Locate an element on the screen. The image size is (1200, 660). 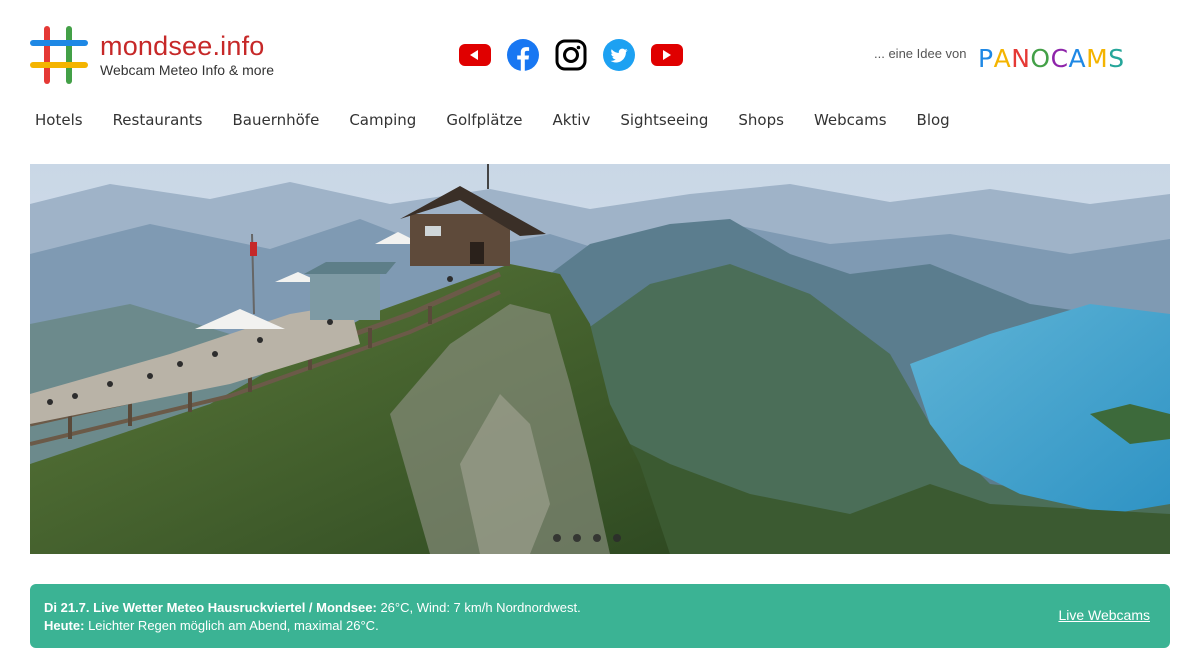
social-links is located at coordinates (571, 55).